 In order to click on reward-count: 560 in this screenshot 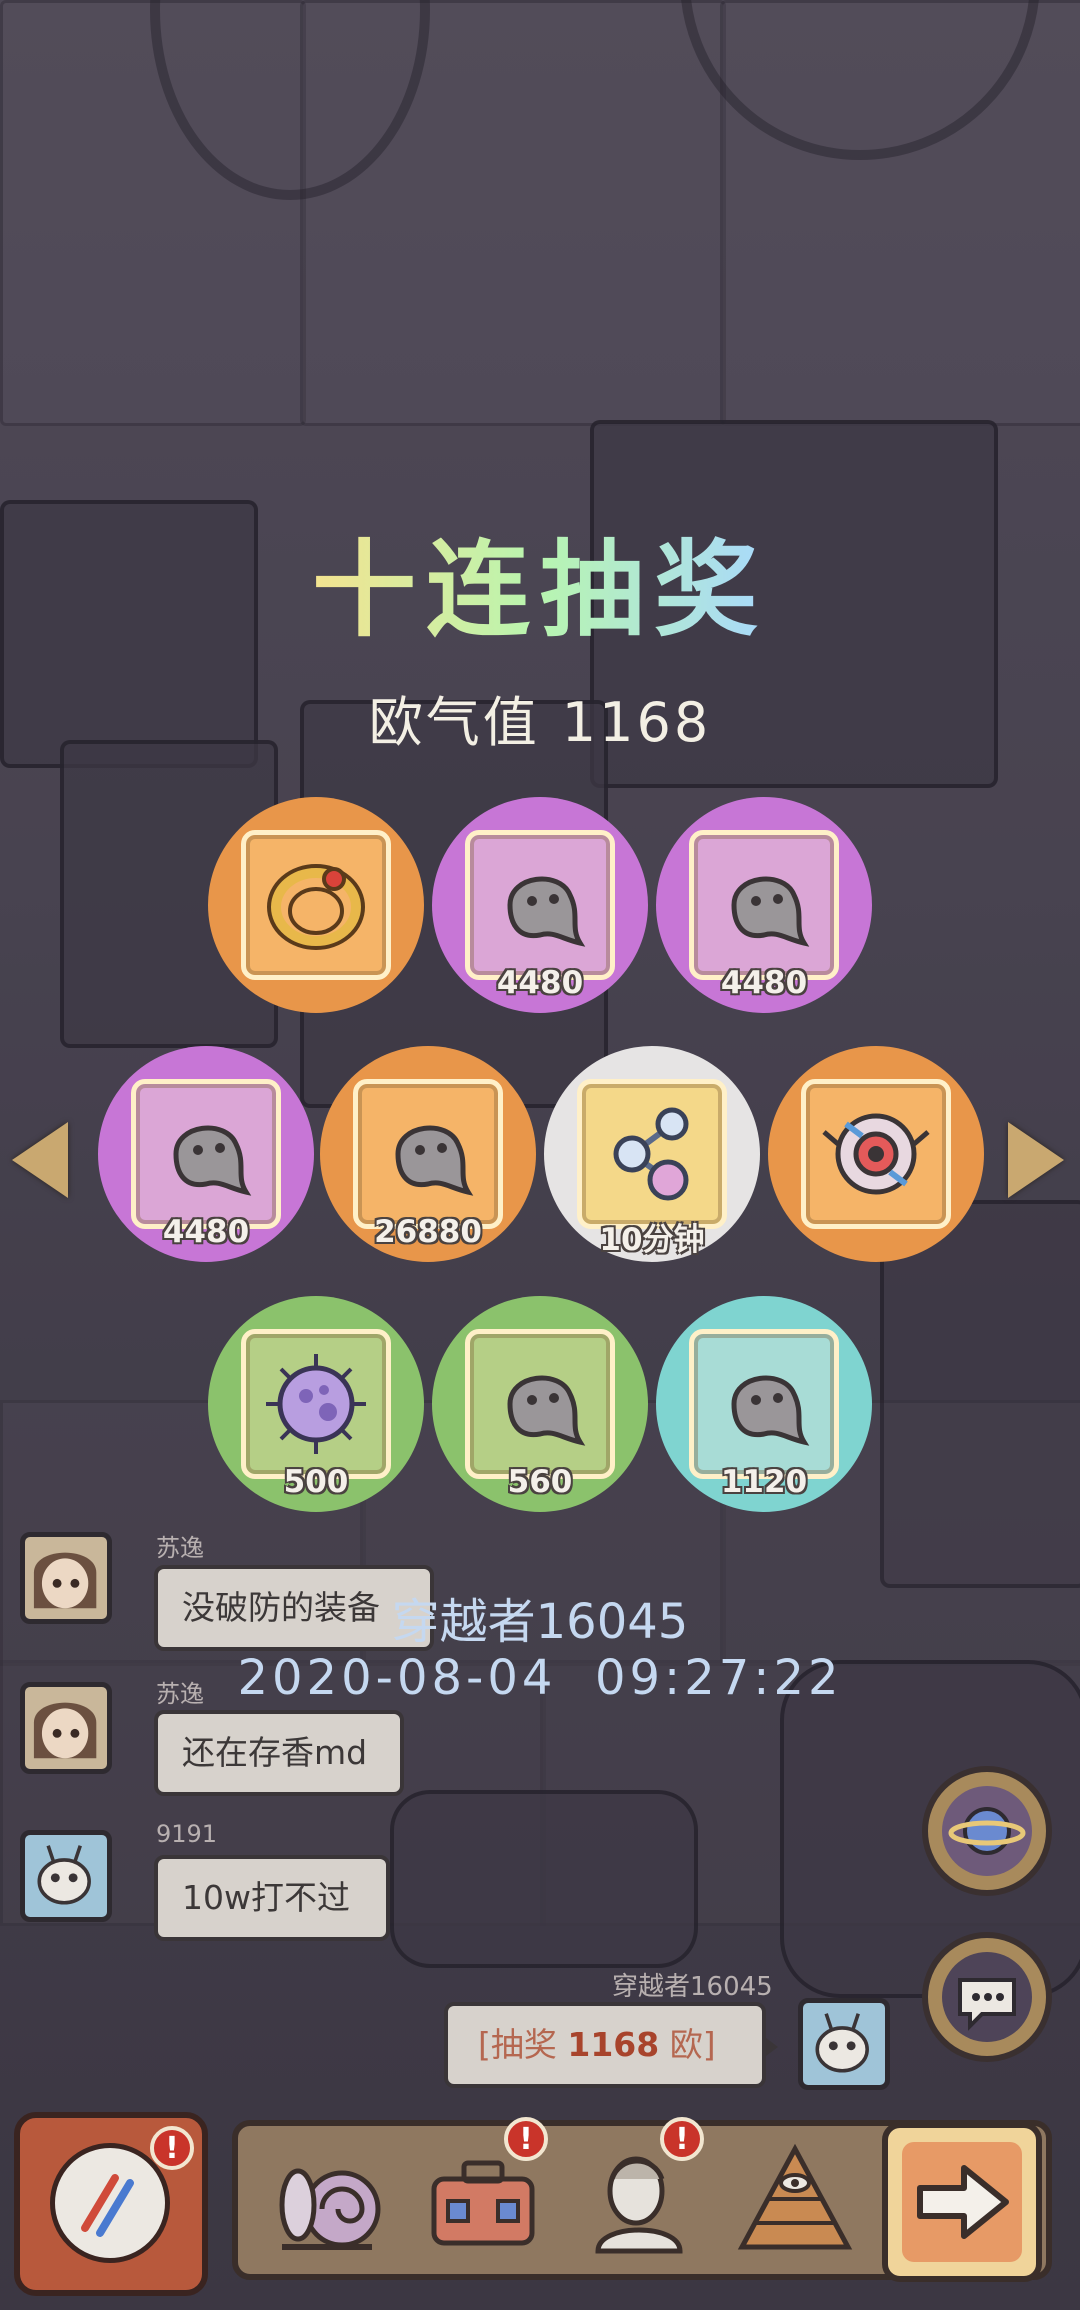, I will do `click(540, 1482)`.